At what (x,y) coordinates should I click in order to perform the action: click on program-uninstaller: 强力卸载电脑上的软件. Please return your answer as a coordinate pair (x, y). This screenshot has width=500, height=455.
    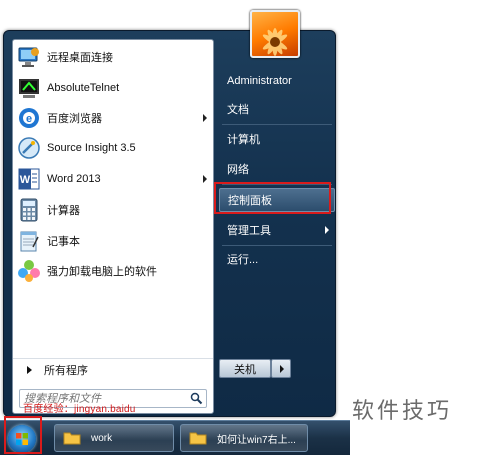
    Looking at the image, I should click on (113, 271).